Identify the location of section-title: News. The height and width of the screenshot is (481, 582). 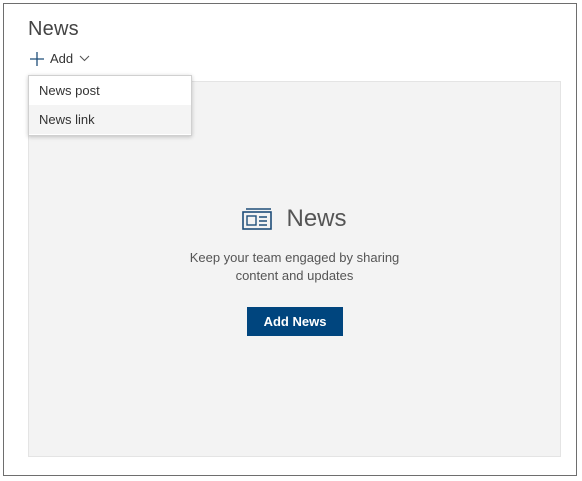
(53, 29).